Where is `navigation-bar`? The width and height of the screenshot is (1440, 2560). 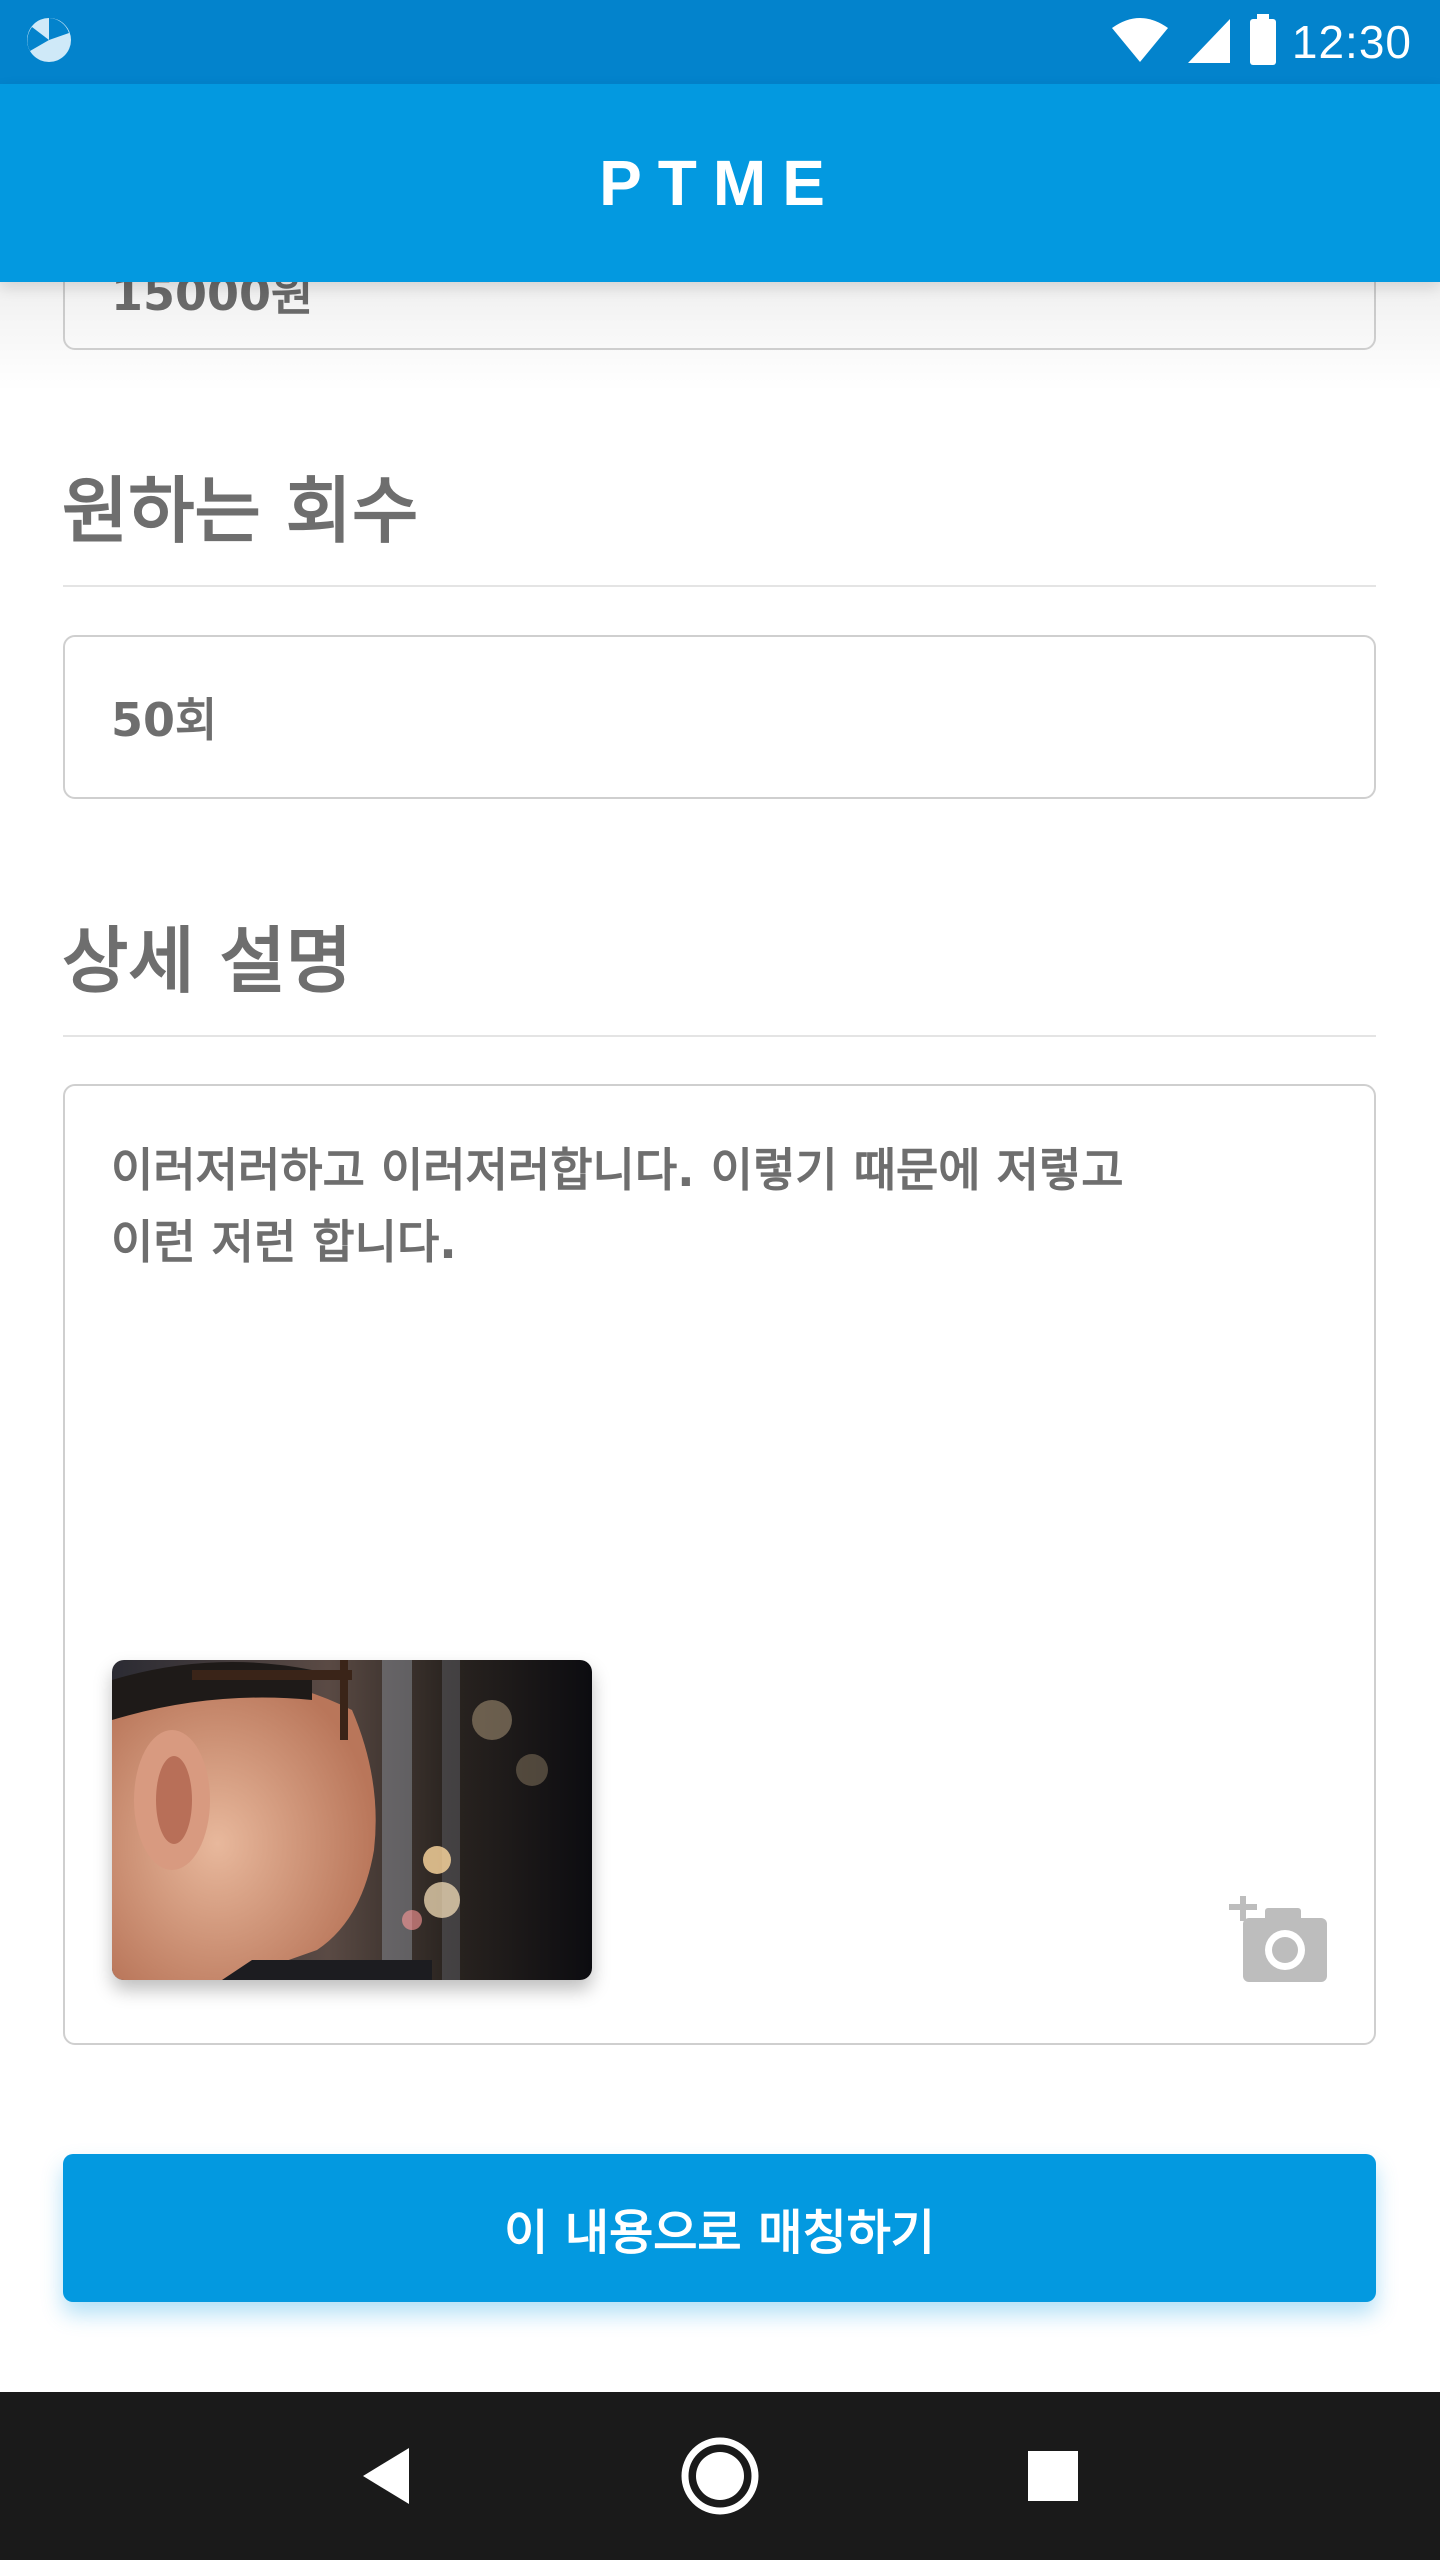
navigation-bar is located at coordinates (720, 2476).